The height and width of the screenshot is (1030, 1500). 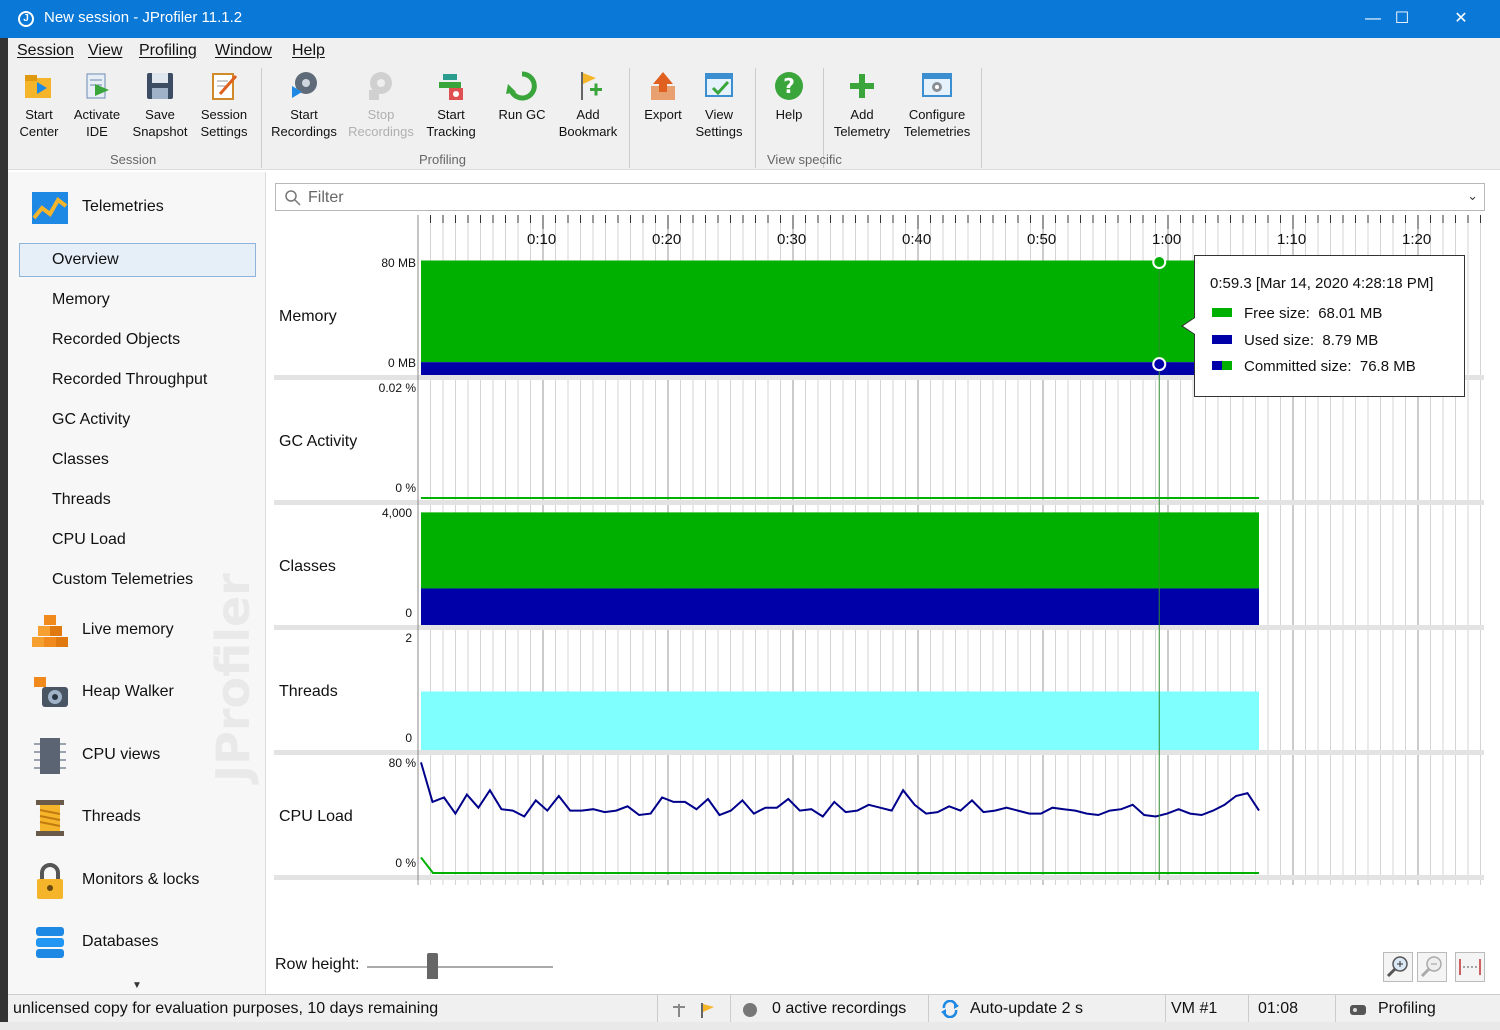 What do you see at coordinates (840, 720) in the screenshot?
I see `threads-area` at bounding box center [840, 720].